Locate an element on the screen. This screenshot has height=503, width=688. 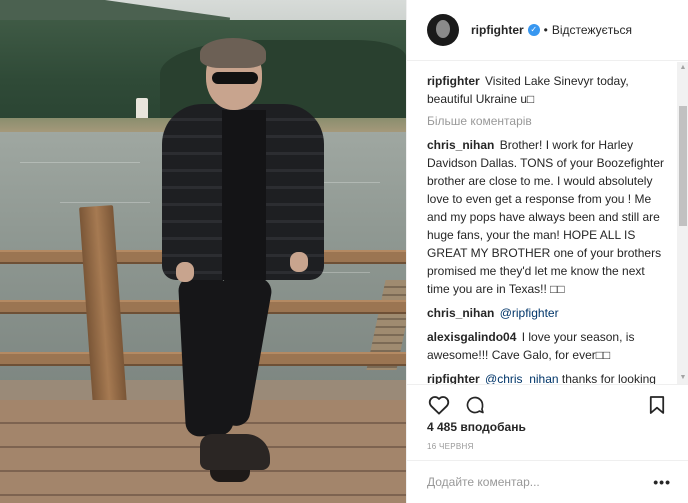
heart-icon is located at coordinates (439, 405).